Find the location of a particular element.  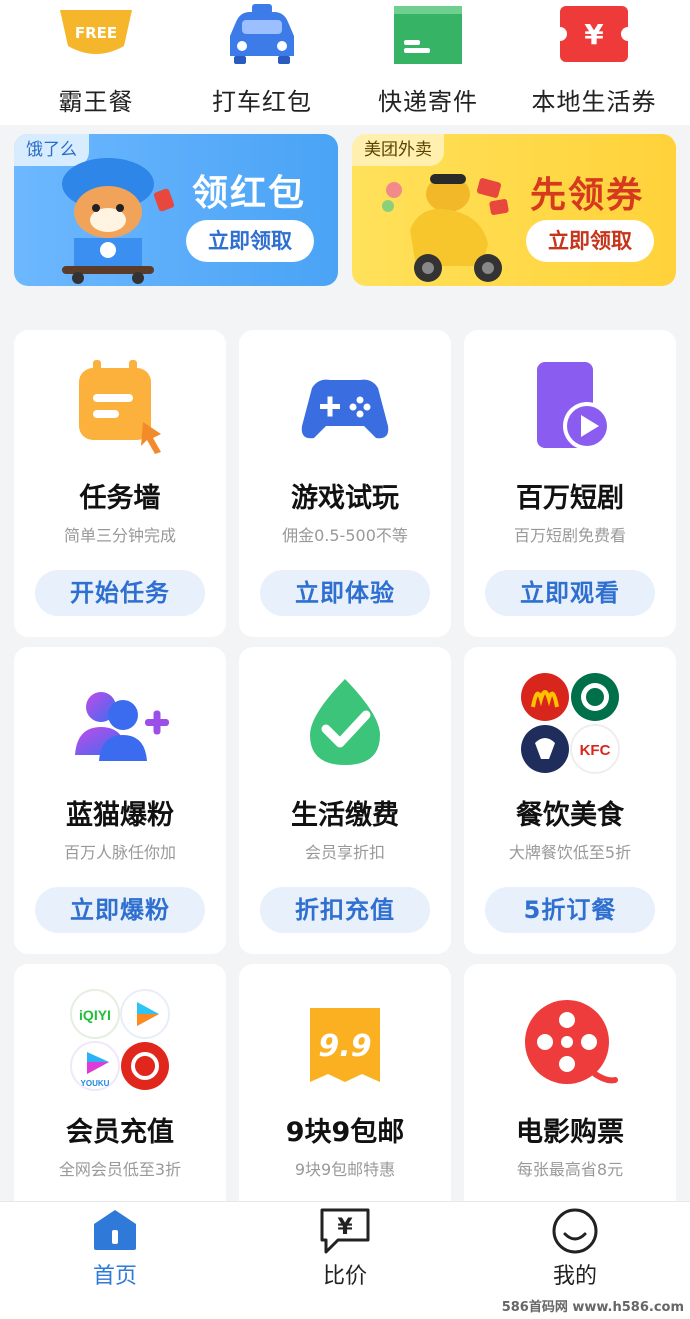

add-people-icon is located at coordinates (122, 726).